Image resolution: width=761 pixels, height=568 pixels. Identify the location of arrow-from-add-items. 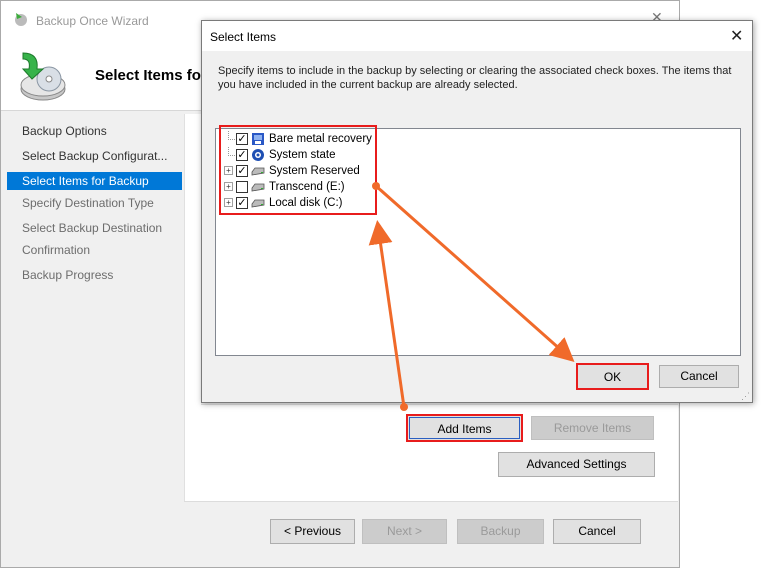
(388, 315).